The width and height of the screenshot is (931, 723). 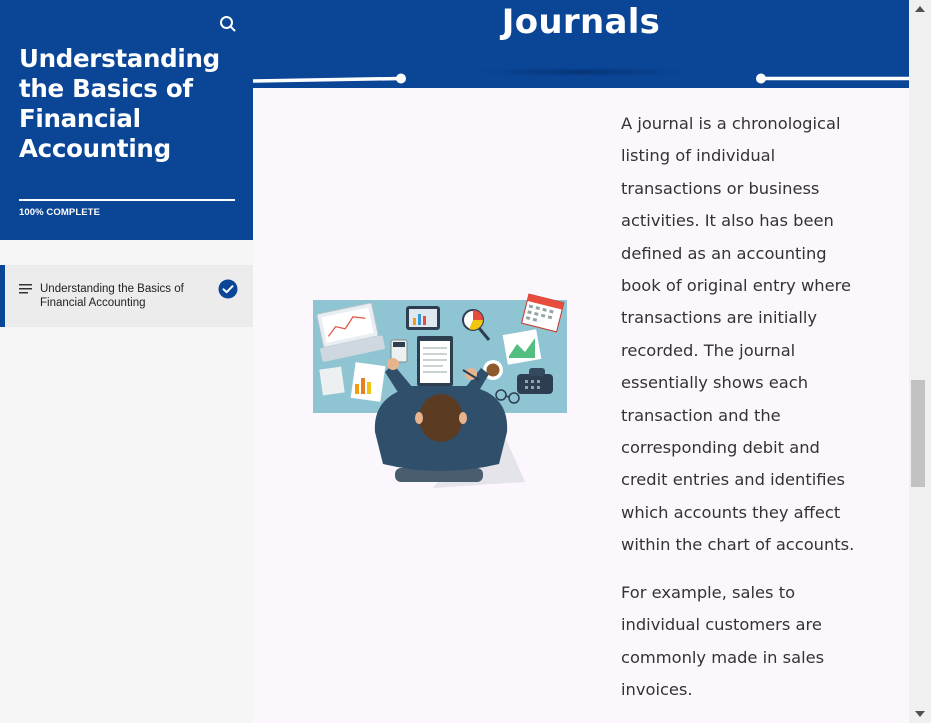 I want to click on scroll-up-button, so click(x=920, y=10).